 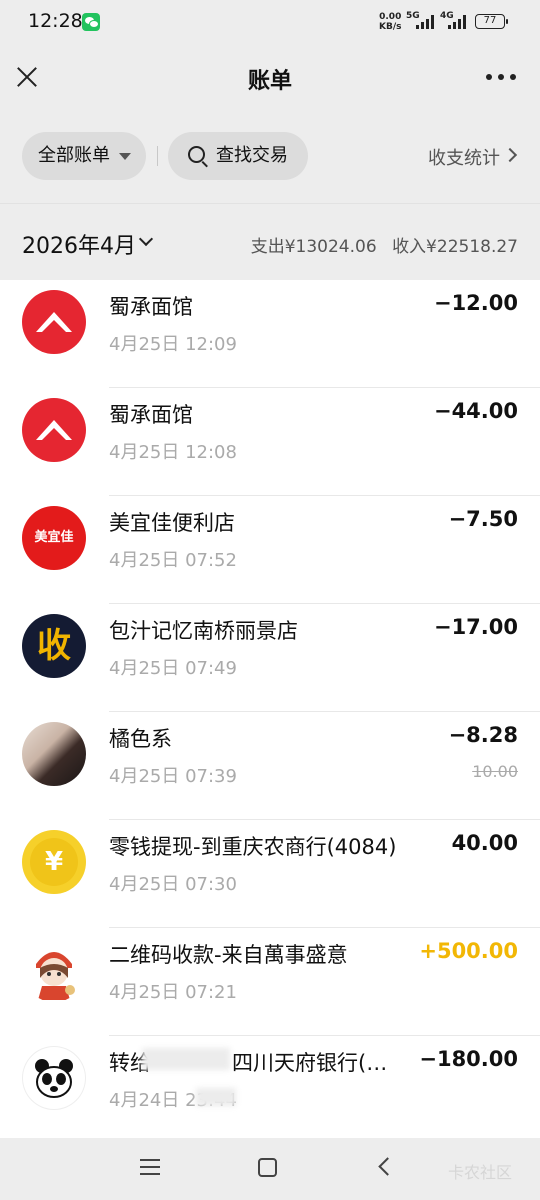 I want to click on transaction-time: 4月25日 07:39, so click(x=173, y=776).